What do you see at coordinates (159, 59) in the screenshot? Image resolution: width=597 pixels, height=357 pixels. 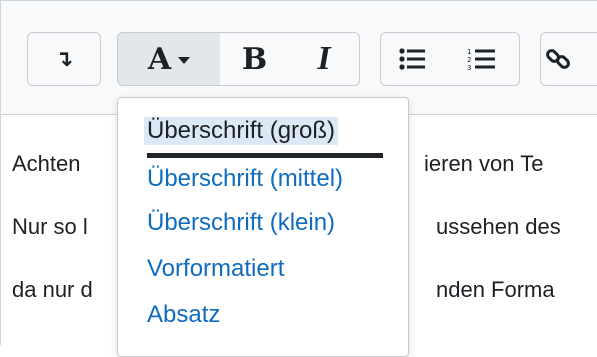 I see `paragraph-style-icon: A` at bounding box center [159, 59].